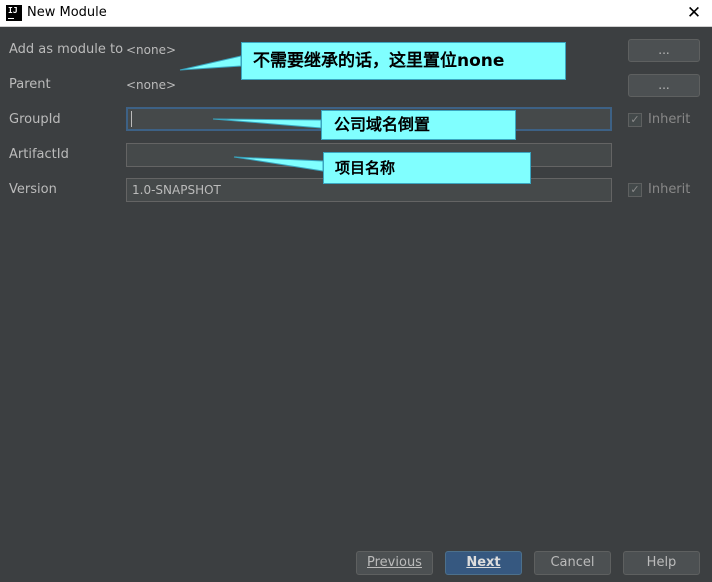  What do you see at coordinates (694, 13) in the screenshot?
I see `close-icon: ✕` at bounding box center [694, 13].